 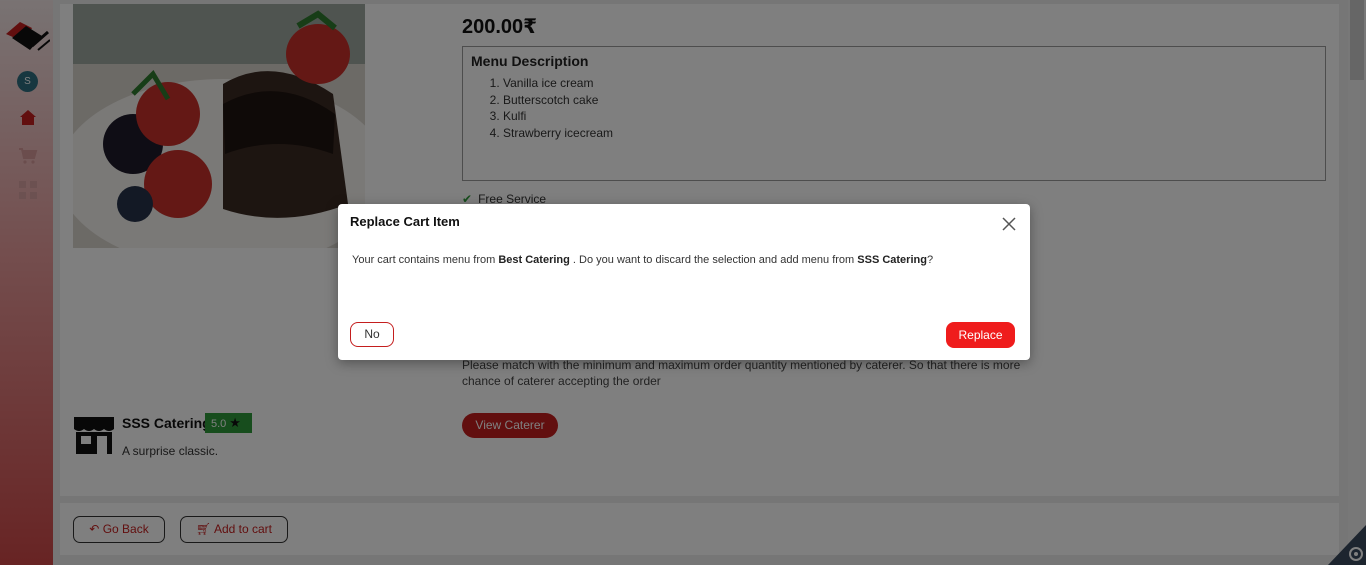 I want to click on message-suffix: ?, so click(x=930, y=260).